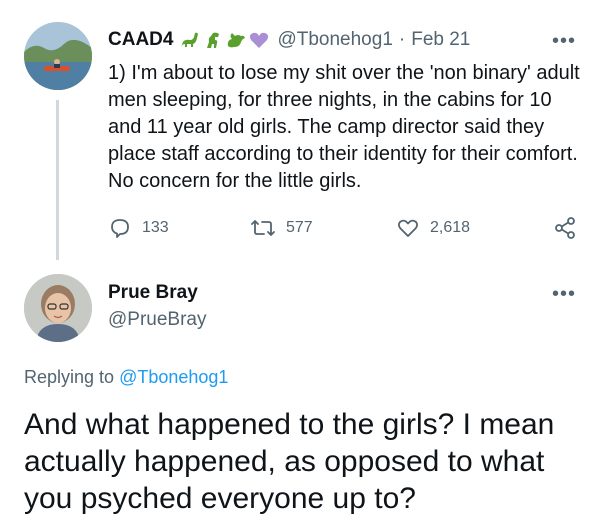  Describe the element at coordinates (190, 39) in the screenshot. I see `sauropod-emoji` at that location.